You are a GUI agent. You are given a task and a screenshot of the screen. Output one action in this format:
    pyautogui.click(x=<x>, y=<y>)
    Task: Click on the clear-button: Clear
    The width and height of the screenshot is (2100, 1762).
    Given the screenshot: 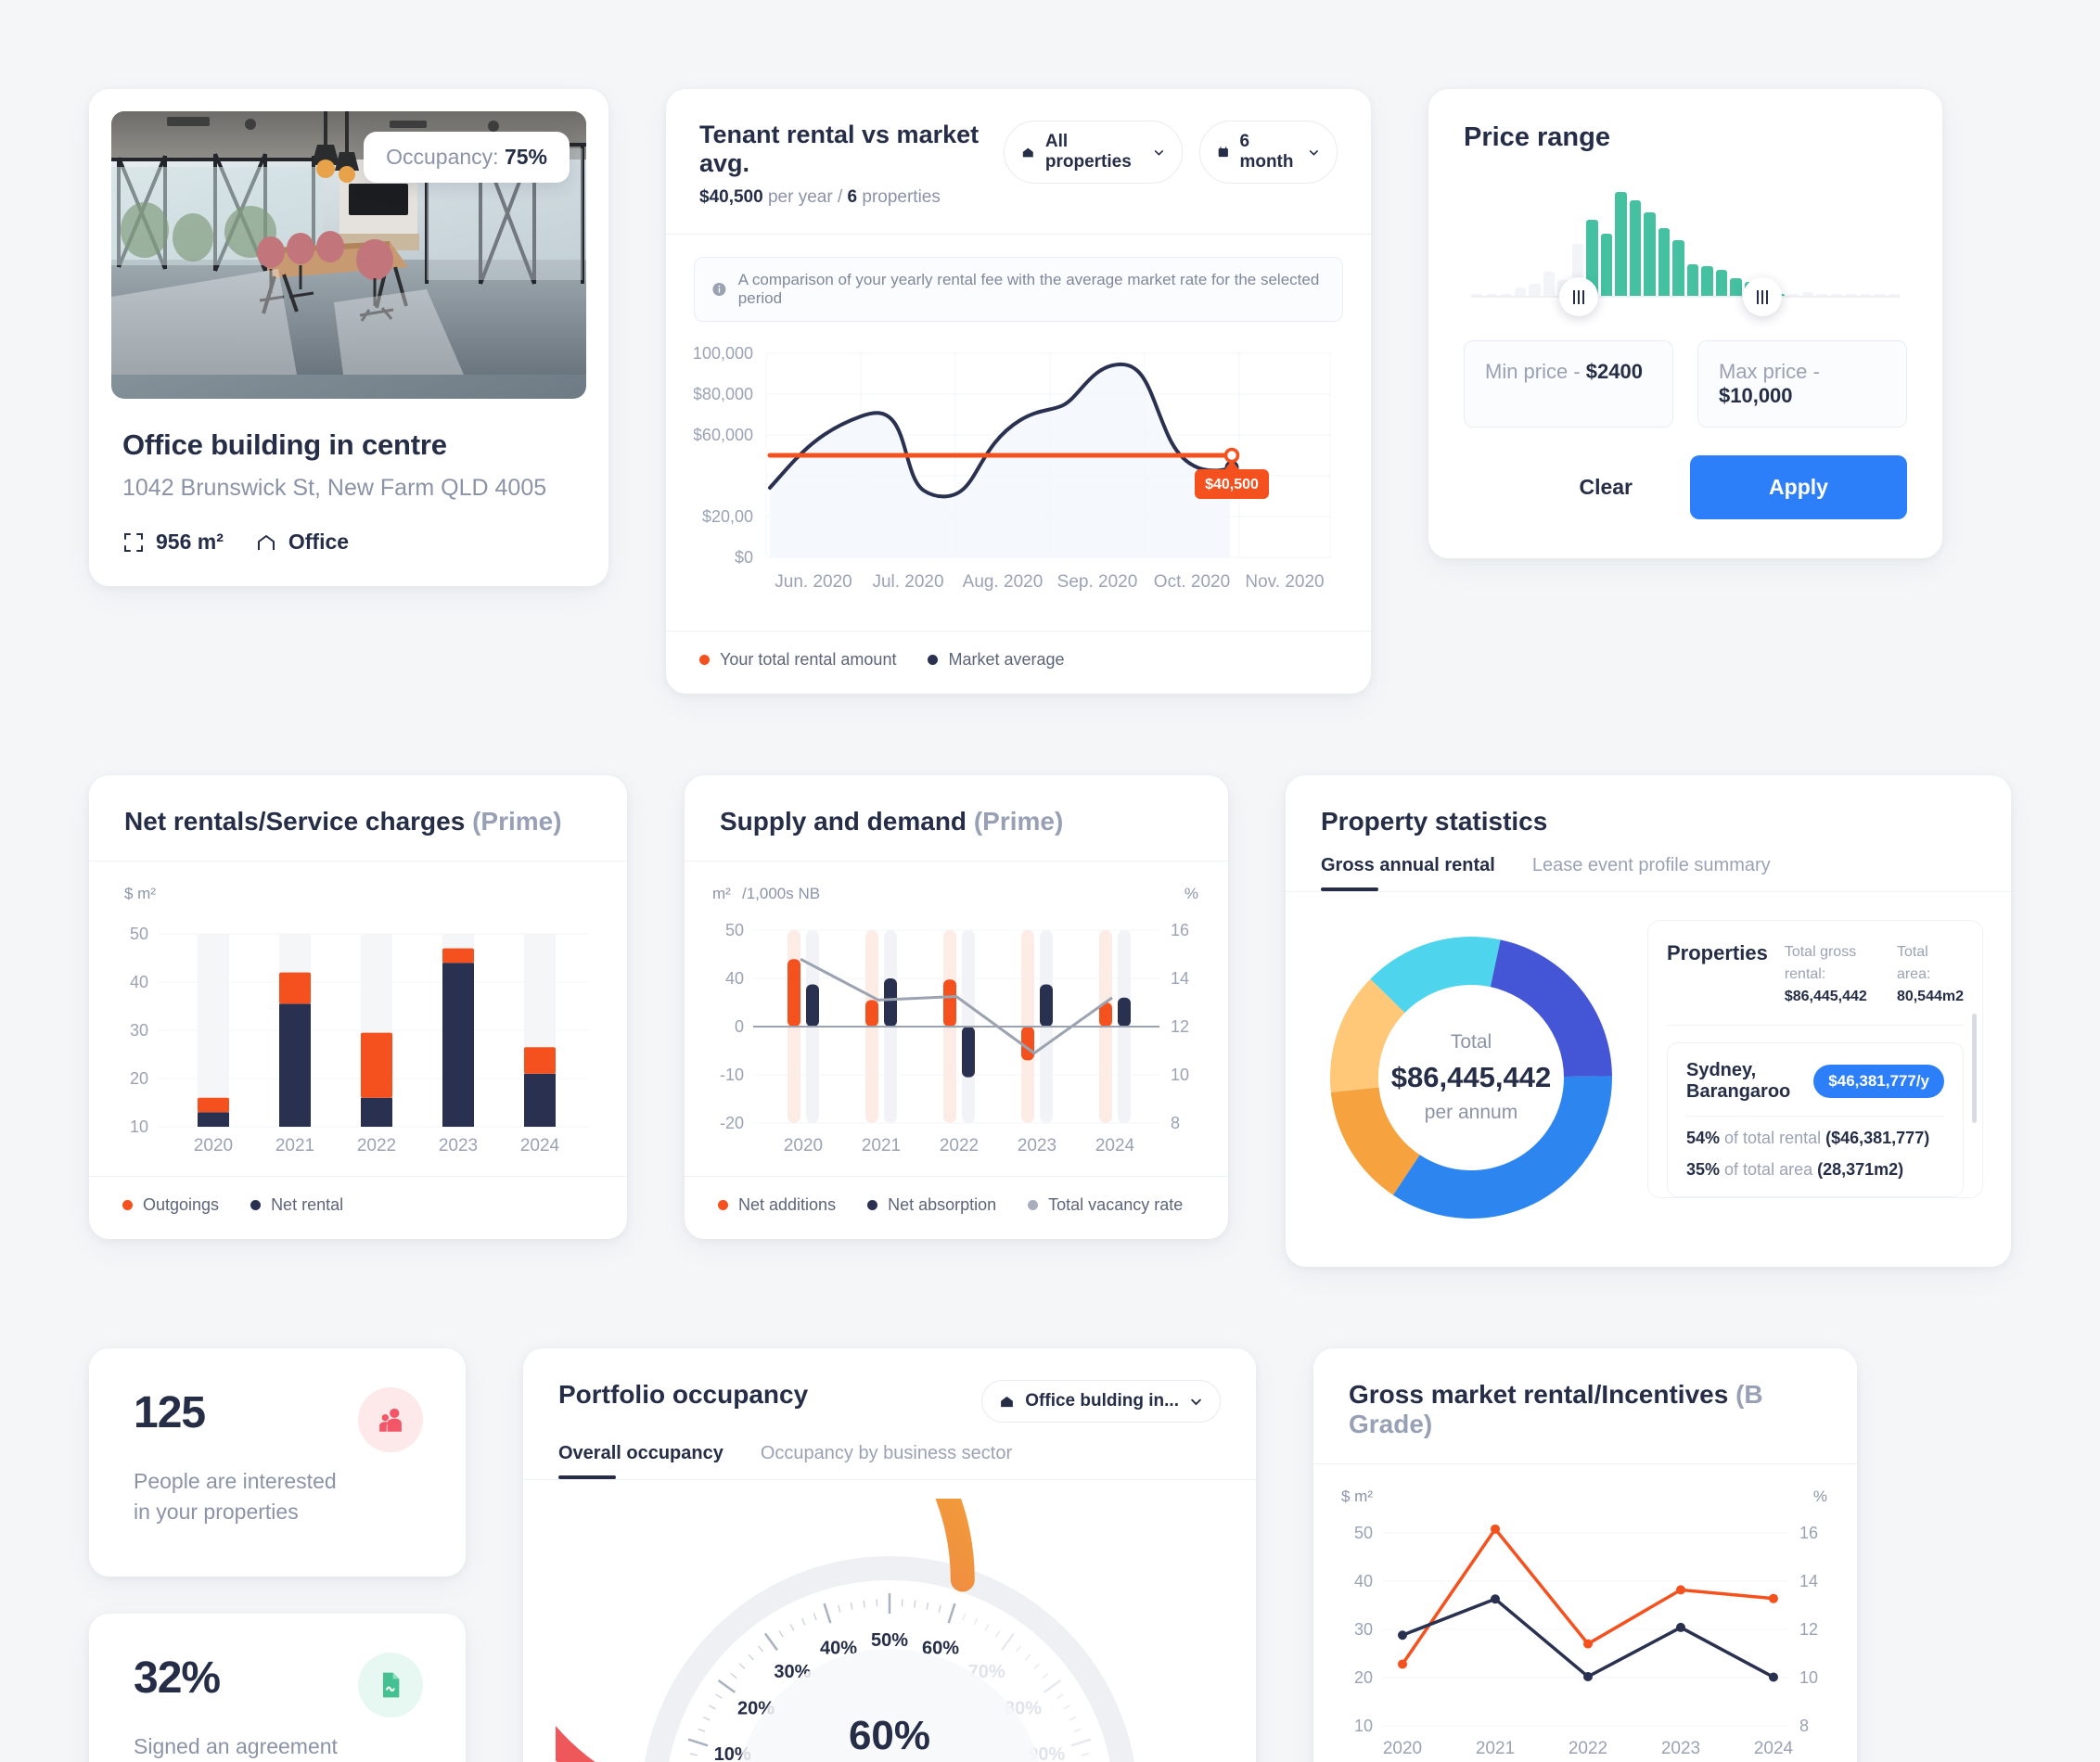 What is the action you would take?
    pyautogui.click(x=1605, y=487)
    